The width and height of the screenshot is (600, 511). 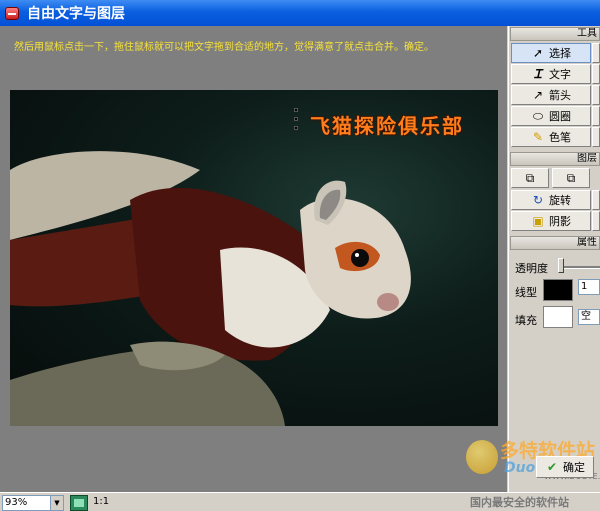 I want to click on watermark-mascot-logo, so click(x=482, y=457).